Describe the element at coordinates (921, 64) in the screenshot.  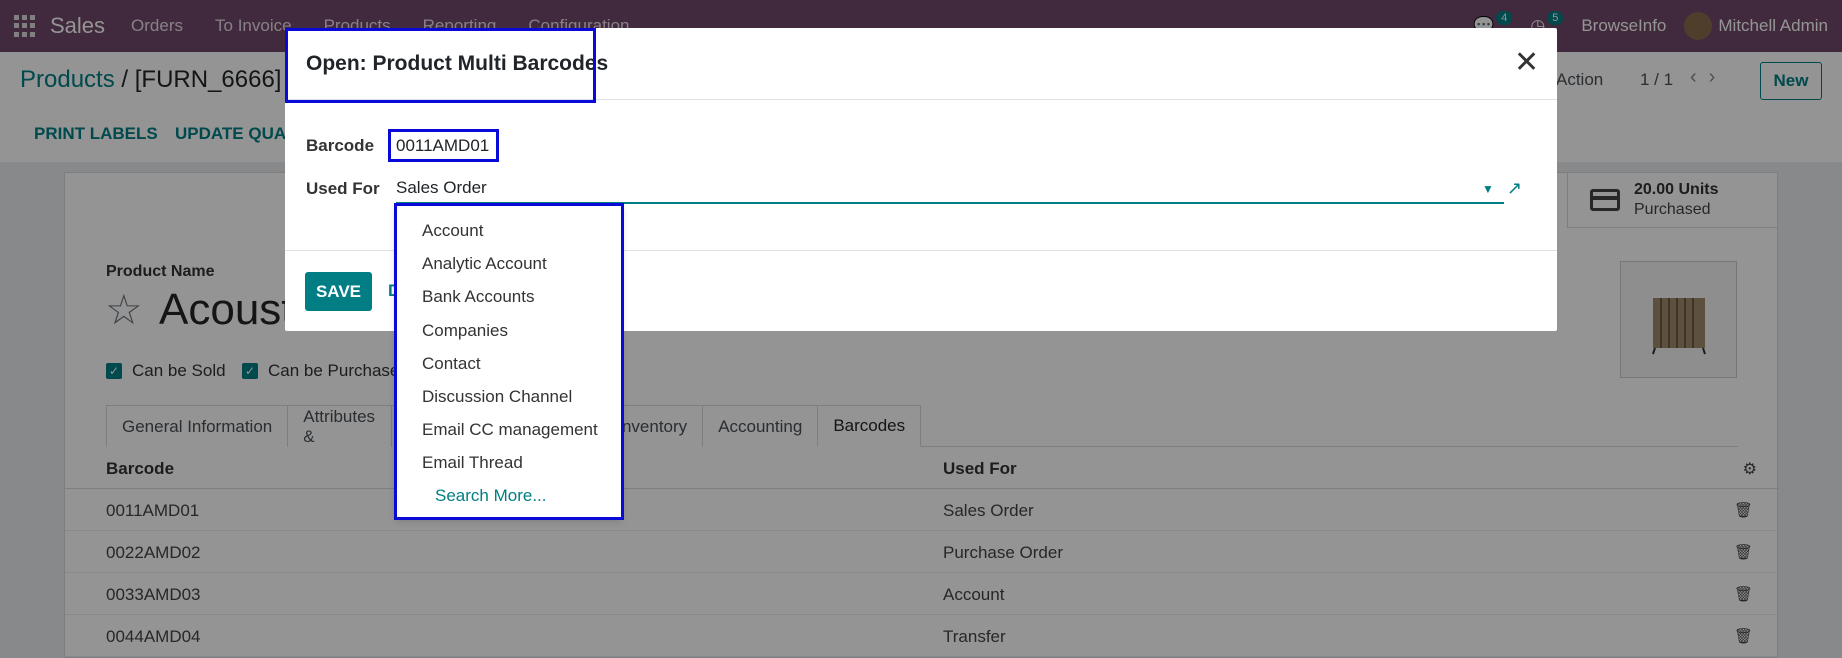
I see `dialog-header: Open: Product Multi Barcodes ✕` at that location.